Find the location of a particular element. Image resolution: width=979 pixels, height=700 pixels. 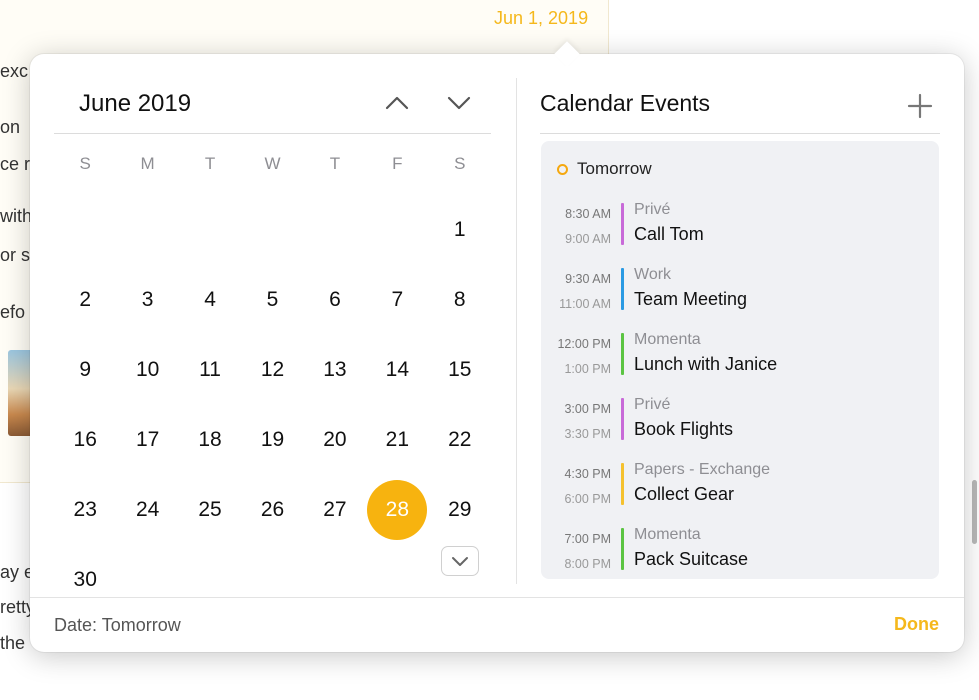

day-cell: 11 is located at coordinates (210, 370).